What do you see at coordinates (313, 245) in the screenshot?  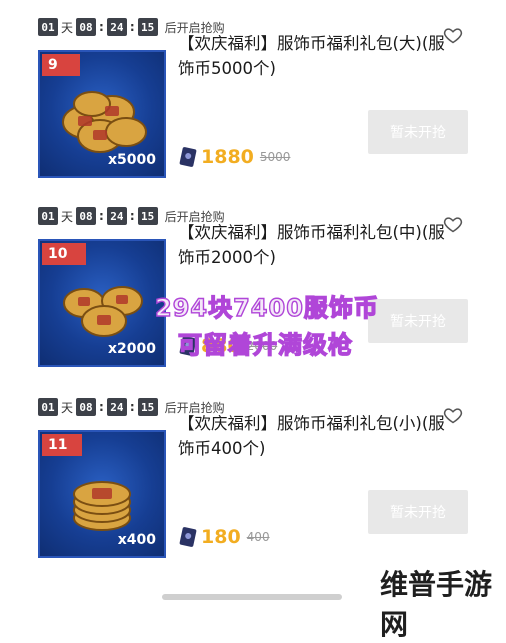 I see `product-title: 【欢庆福利】服饰币福利礼包(中)(服饰币2000个)` at bounding box center [313, 245].